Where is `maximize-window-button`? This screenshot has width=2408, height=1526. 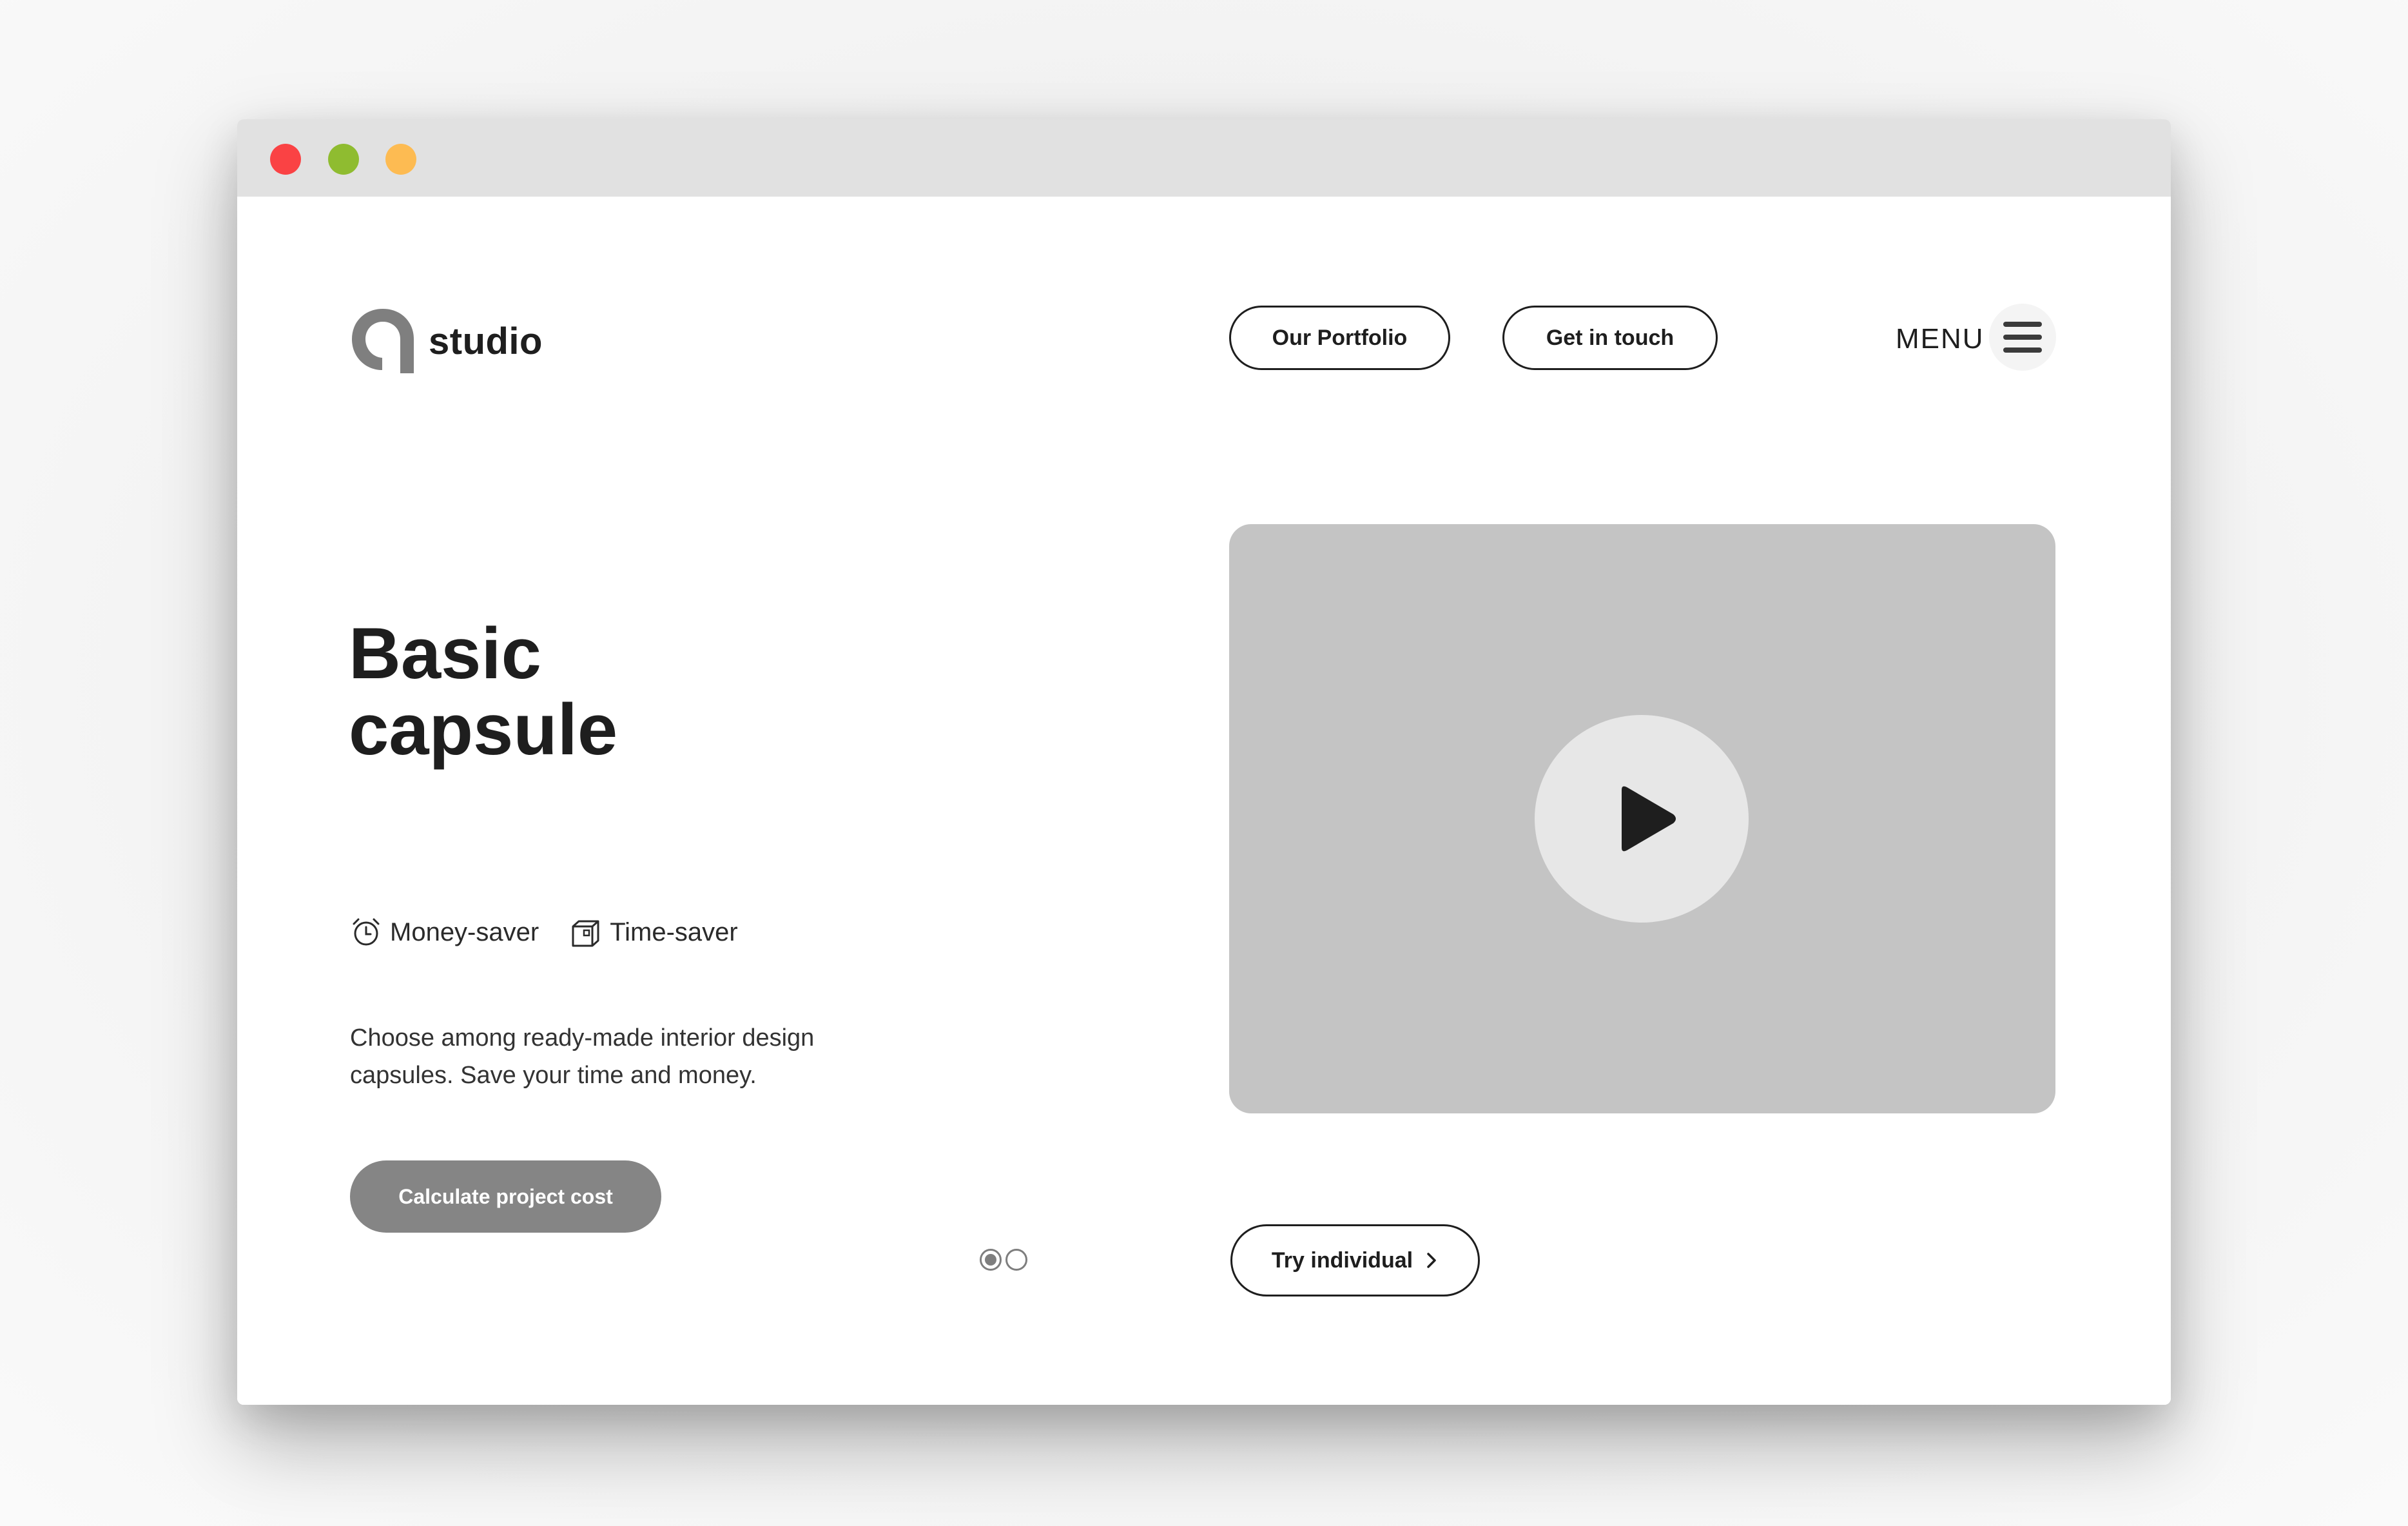 maximize-window-button is located at coordinates (400, 159).